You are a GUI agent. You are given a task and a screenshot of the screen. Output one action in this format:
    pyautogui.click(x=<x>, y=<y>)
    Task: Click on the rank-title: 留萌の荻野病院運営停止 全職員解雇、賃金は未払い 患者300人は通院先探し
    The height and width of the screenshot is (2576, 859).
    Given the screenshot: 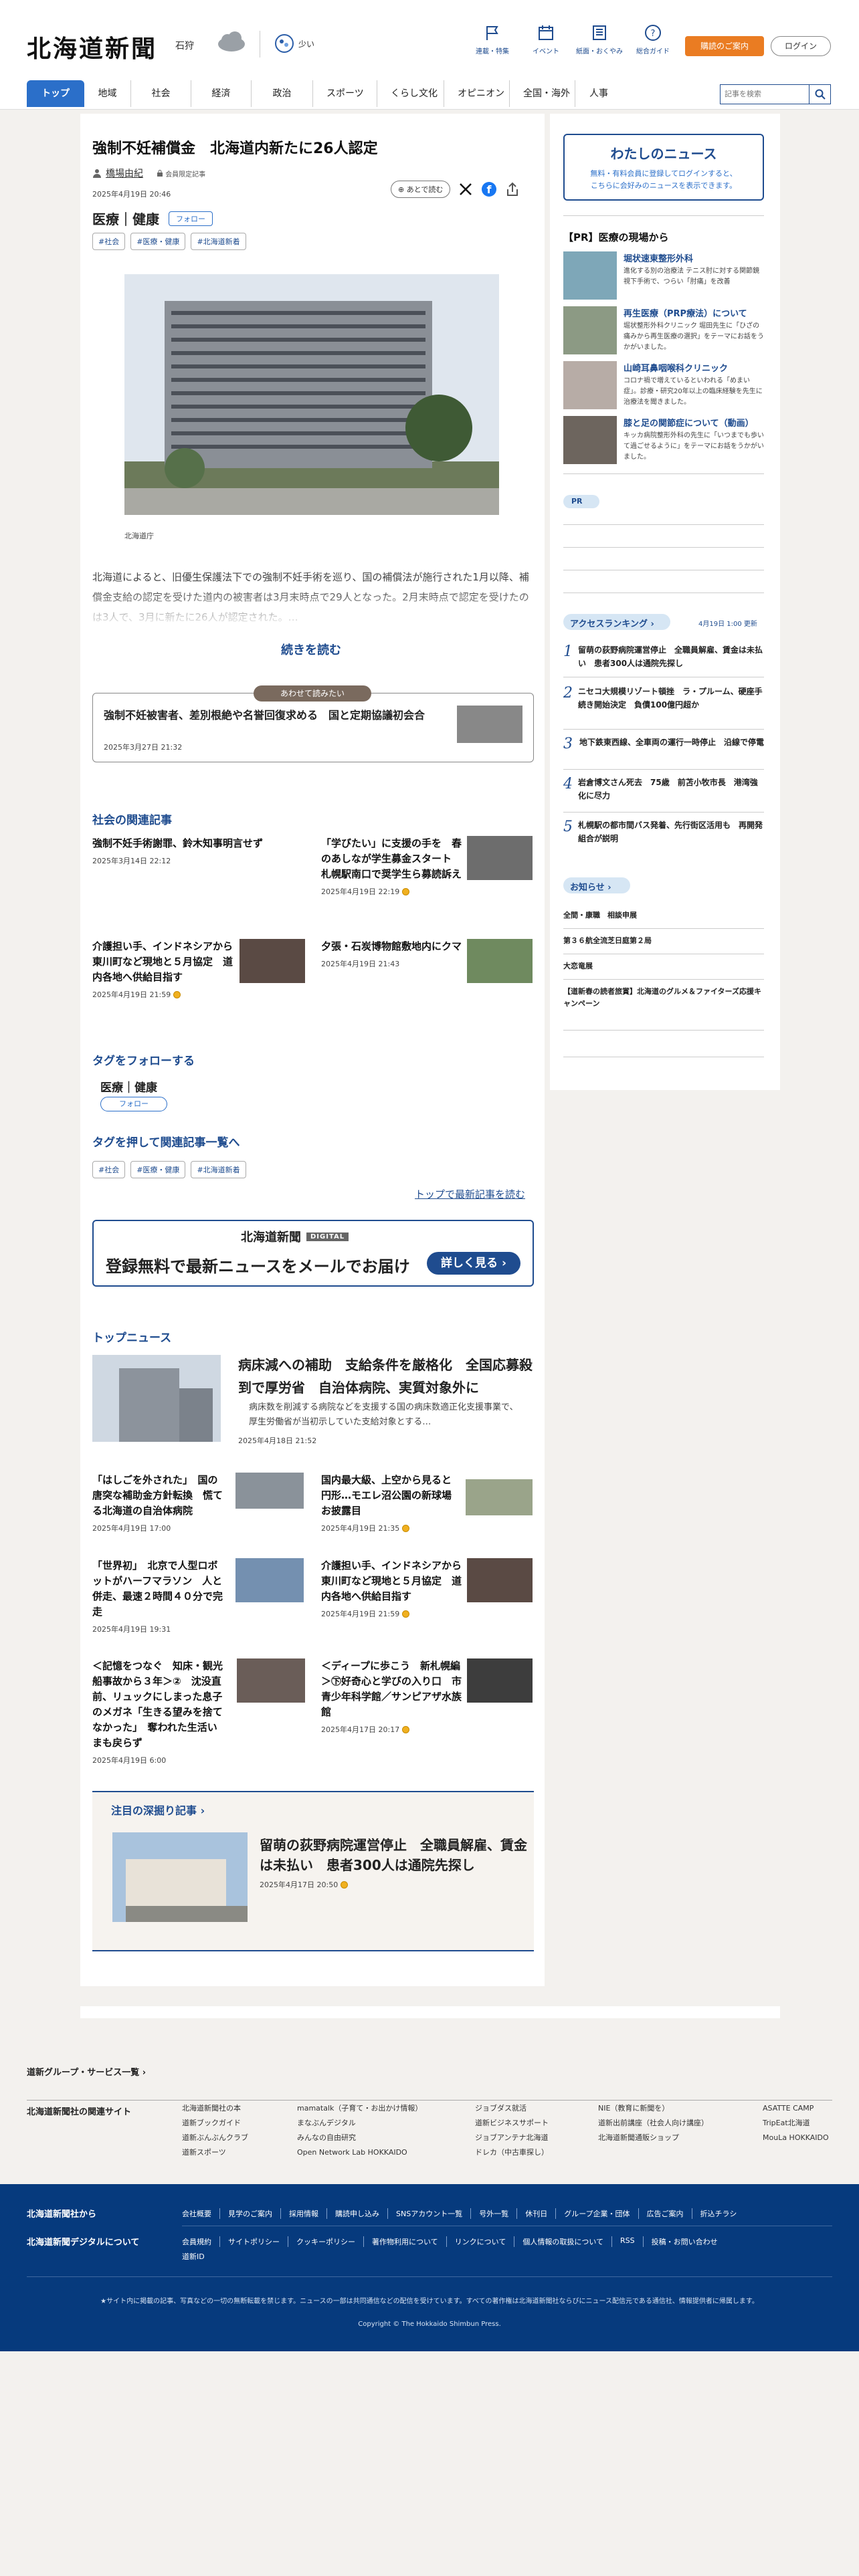 What is the action you would take?
    pyautogui.click(x=671, y=656)
    